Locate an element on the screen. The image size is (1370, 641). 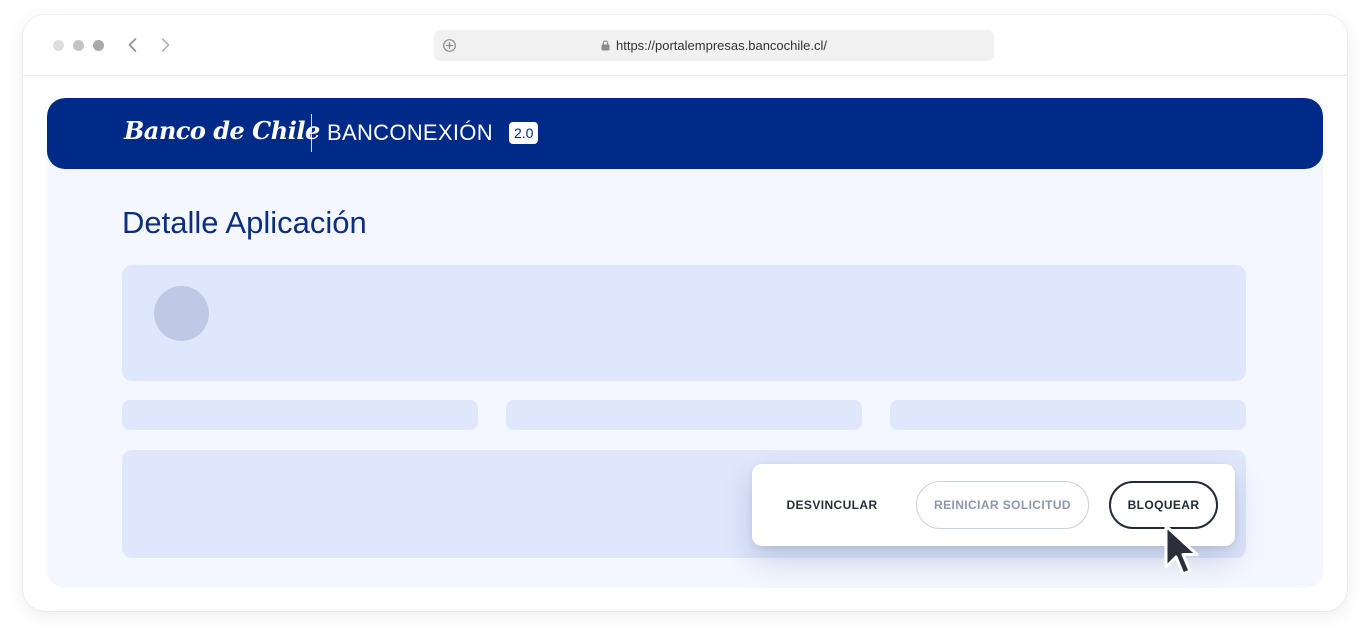
url-text: https://portalempresas.bancochile.cl/ is located at coordinates (721, 45).